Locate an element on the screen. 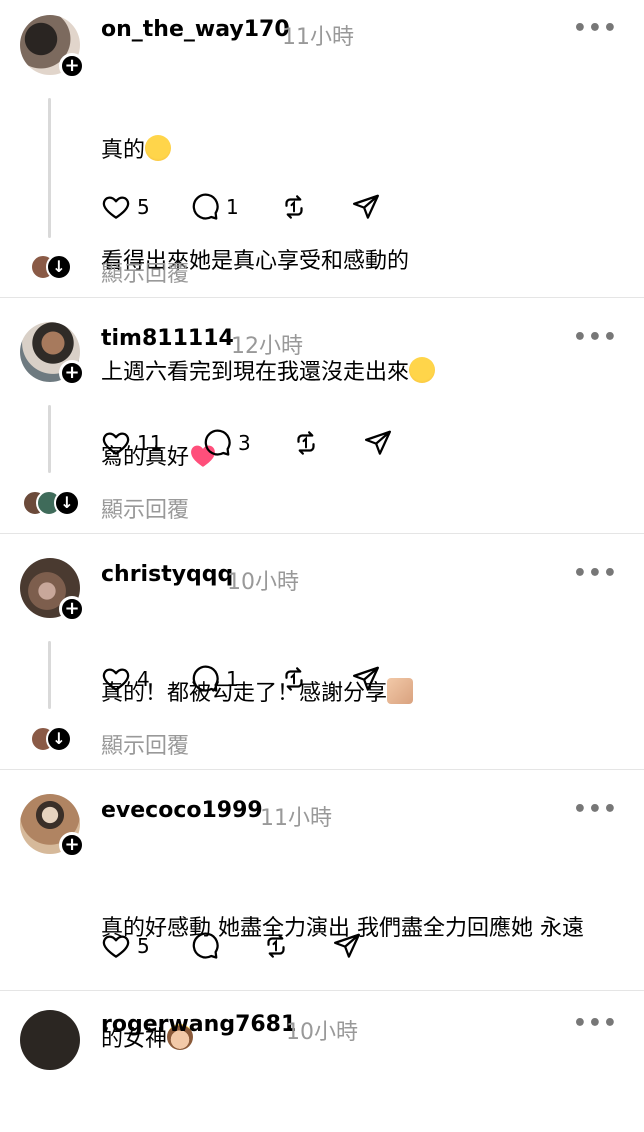 The height and width of the screenshot is (1132, 644). action-bar: 11 3 is located at coordinates (251, 443).